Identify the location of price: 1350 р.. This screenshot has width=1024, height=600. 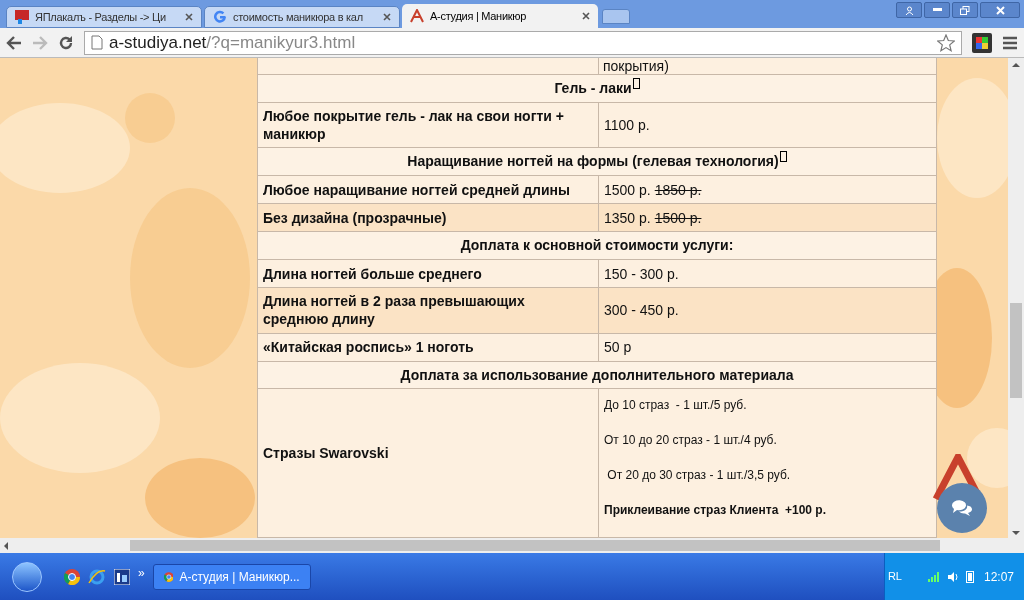
(627, 217).